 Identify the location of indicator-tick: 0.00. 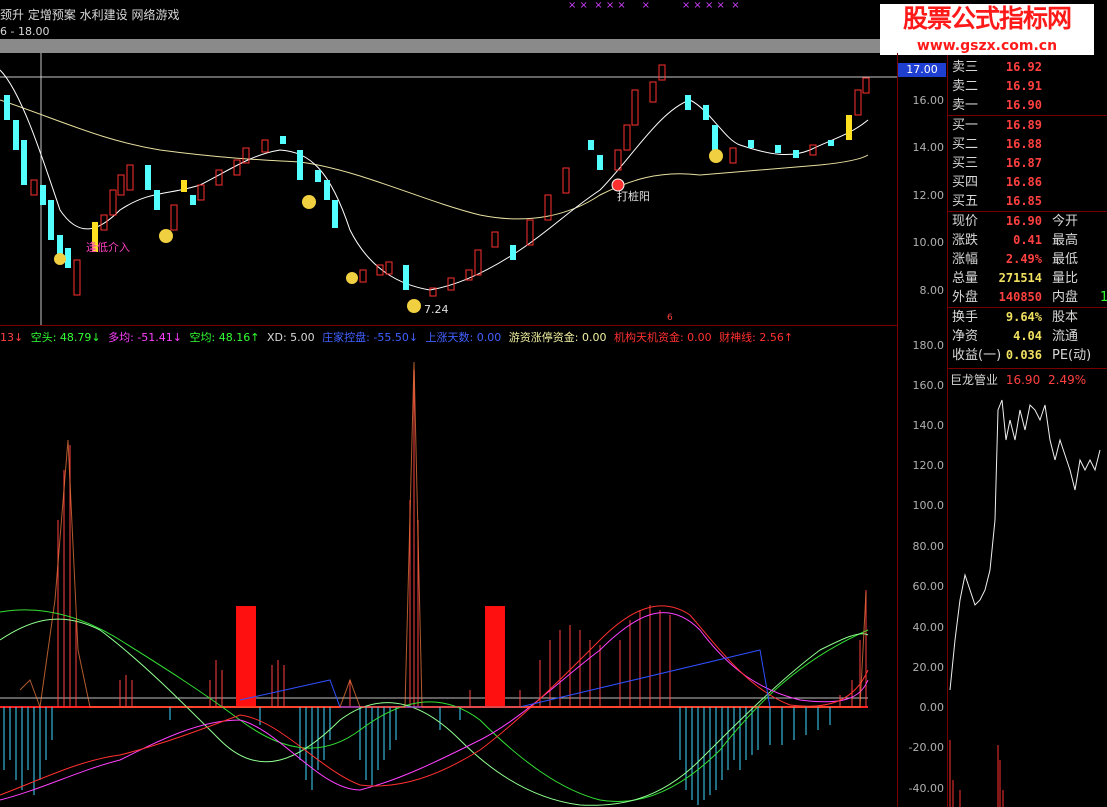
(932, 707).